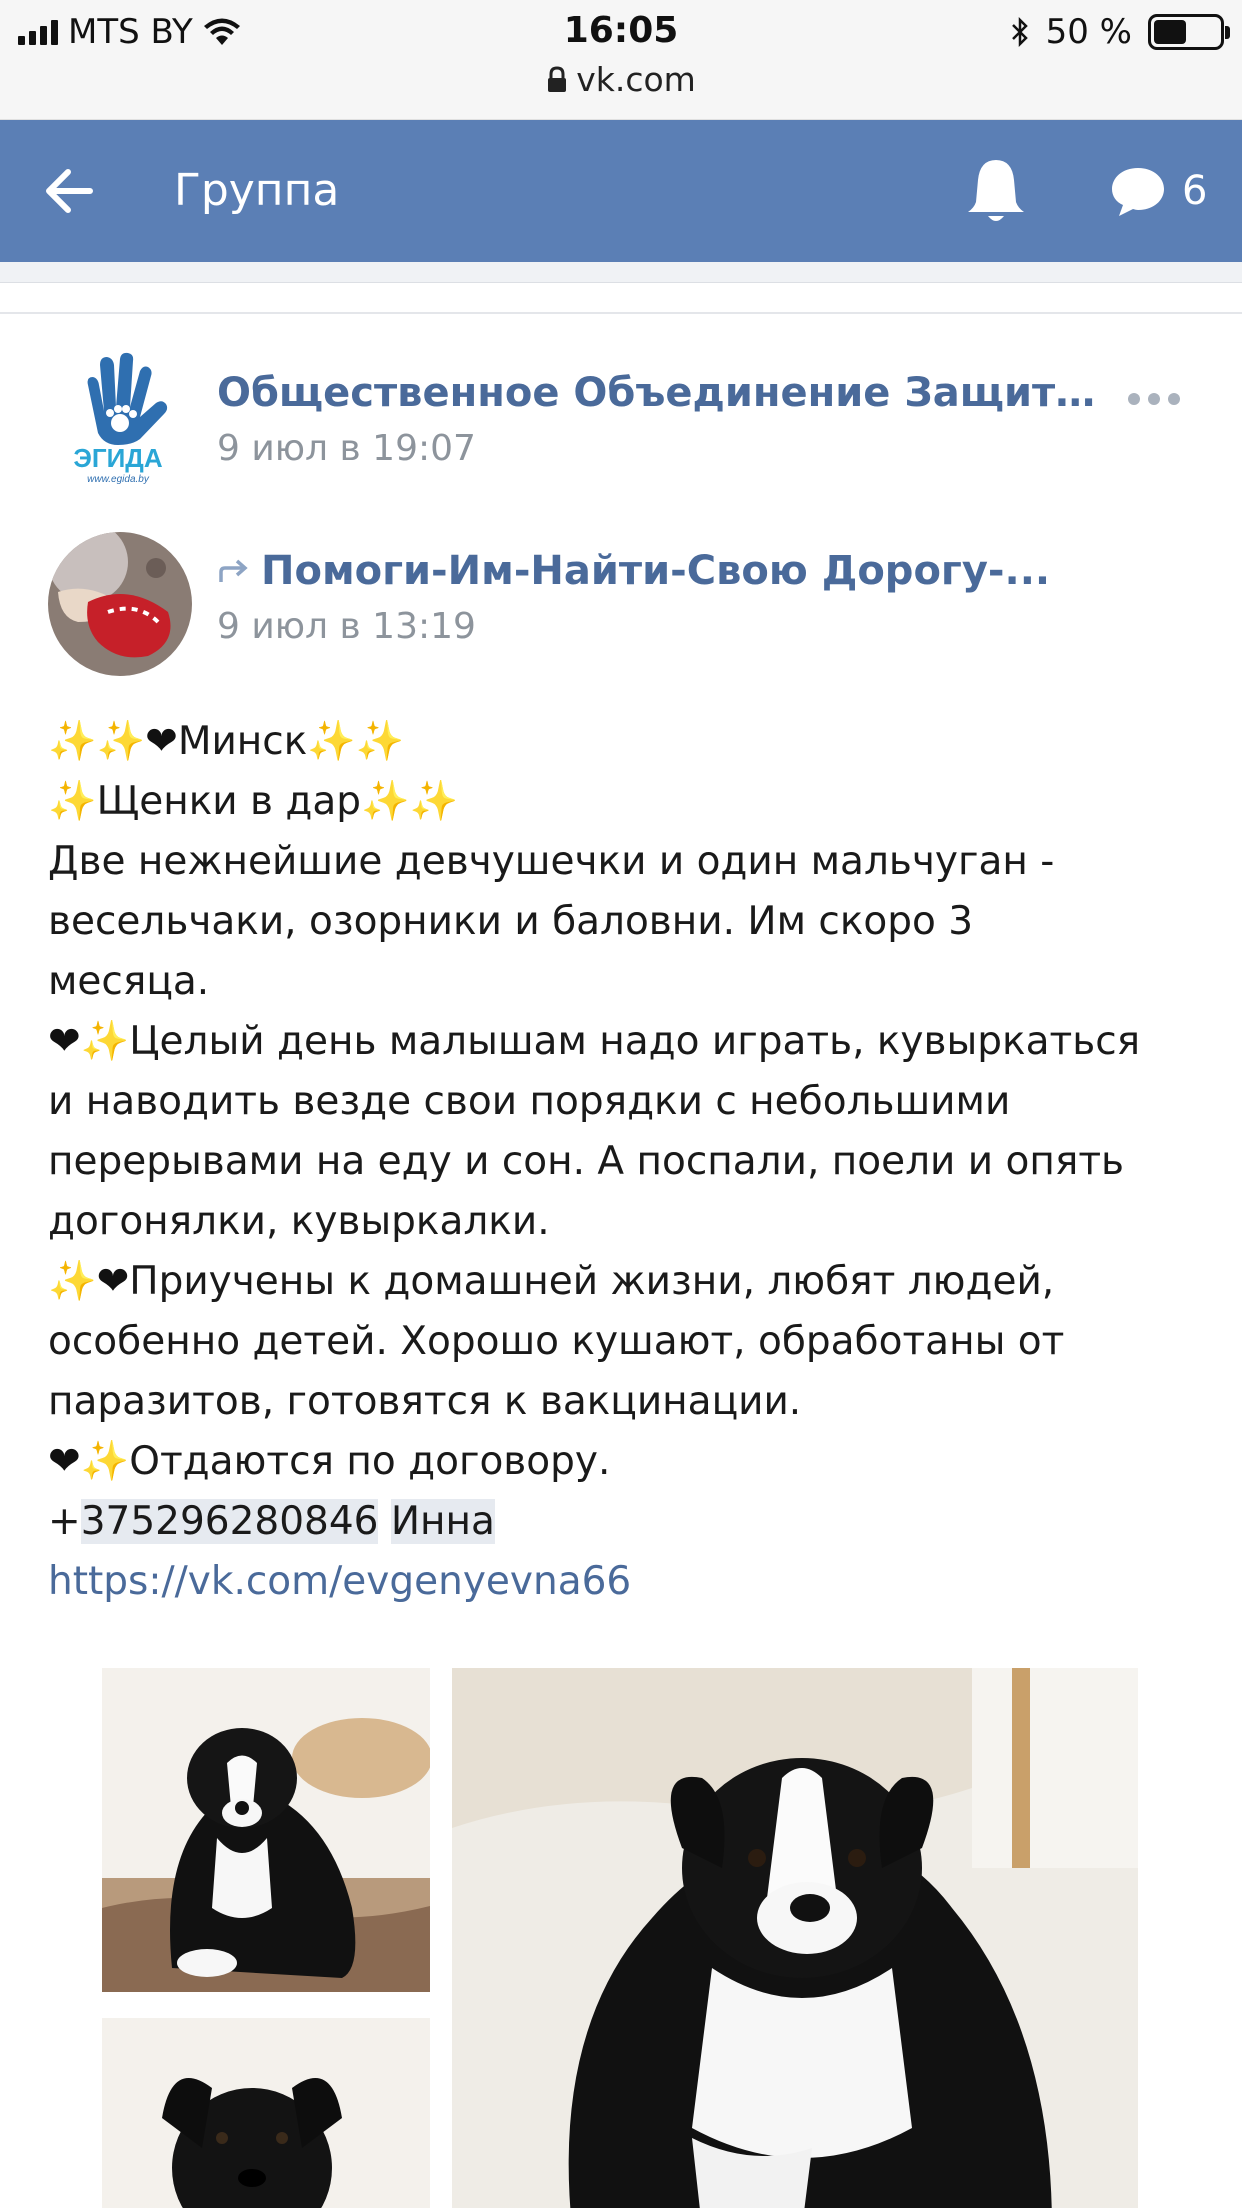 The width and height of the screenshot is (1242, 2208). What do you see at coordinates (299, 1221) in the screenshot?
I see `text-line: догонялки, кувыркалки.` at bounding box center [299, 1221].